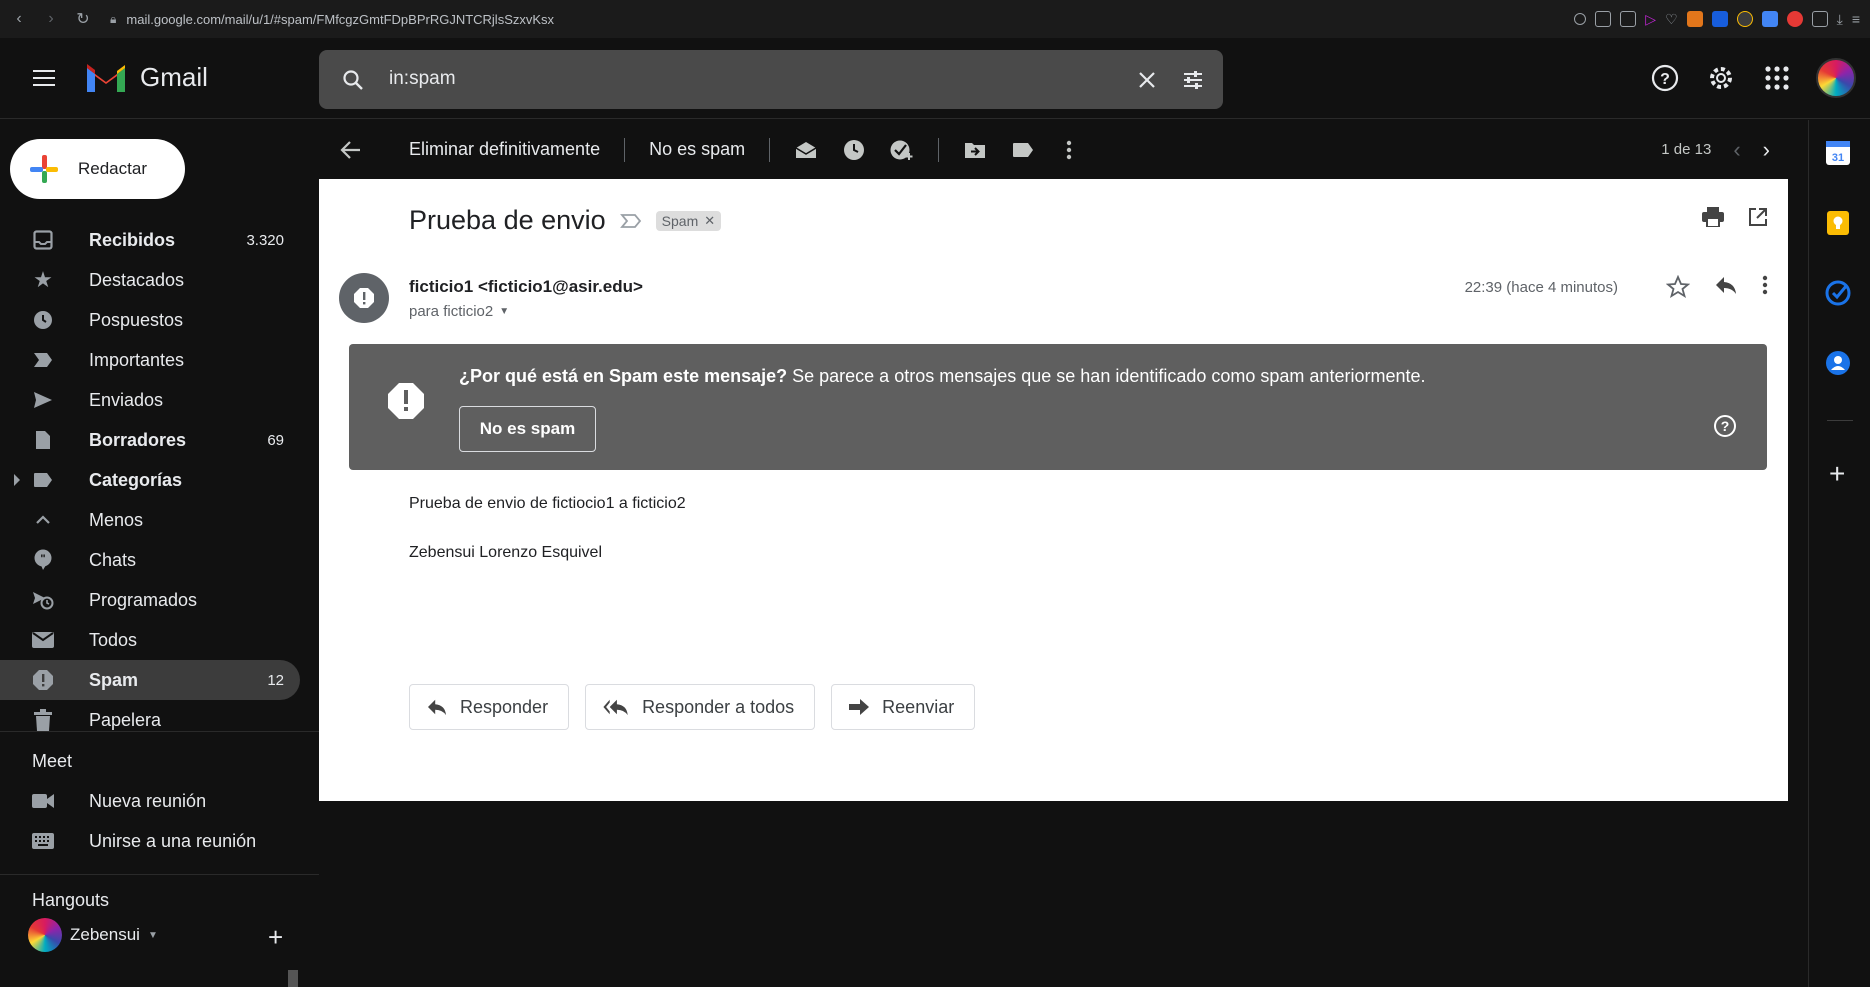 The height and width of the screenshot is (987, 1870). I want to click on reply-all-button: Responder a todos, so click(700, 707).